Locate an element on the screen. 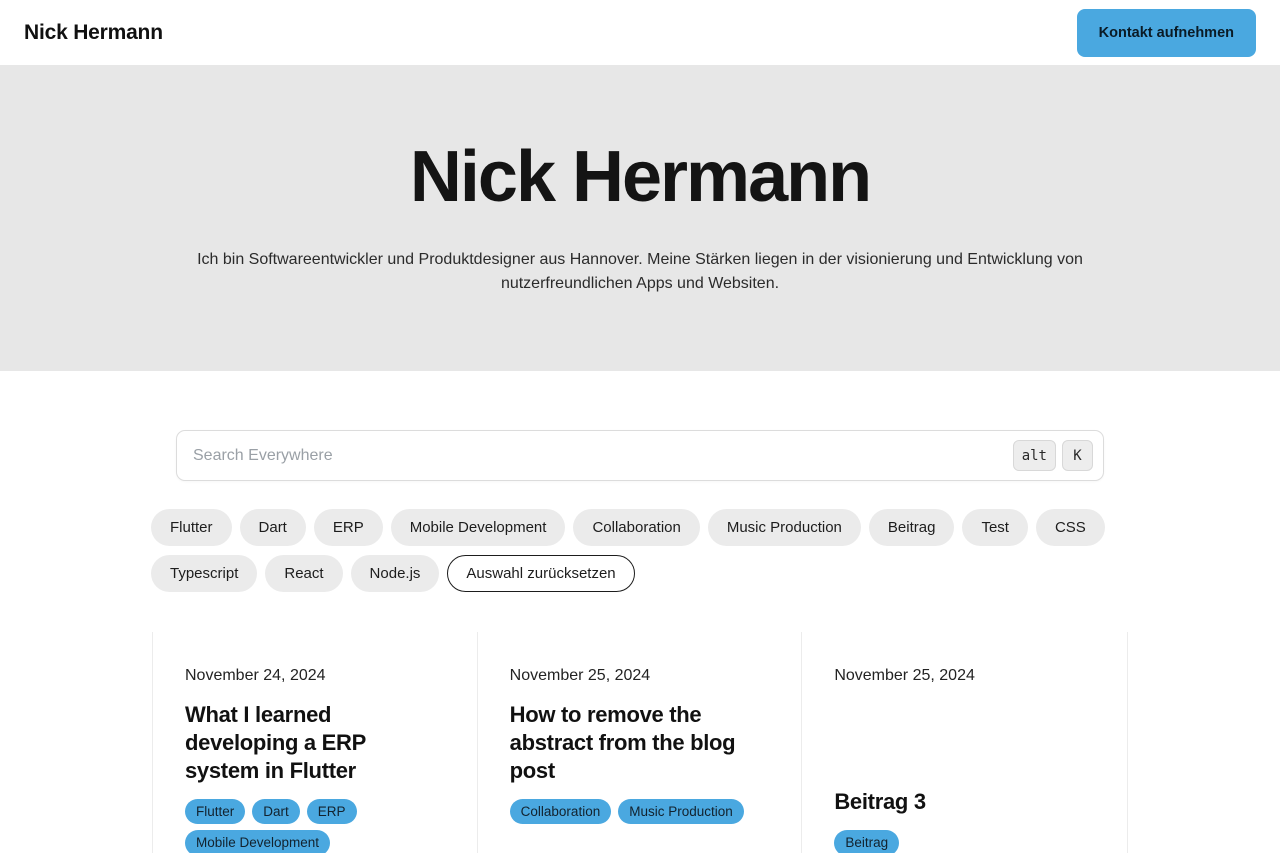 The image size is (1280, 853). post-tag-list: Beitrag is located at coordinates (964, 841).